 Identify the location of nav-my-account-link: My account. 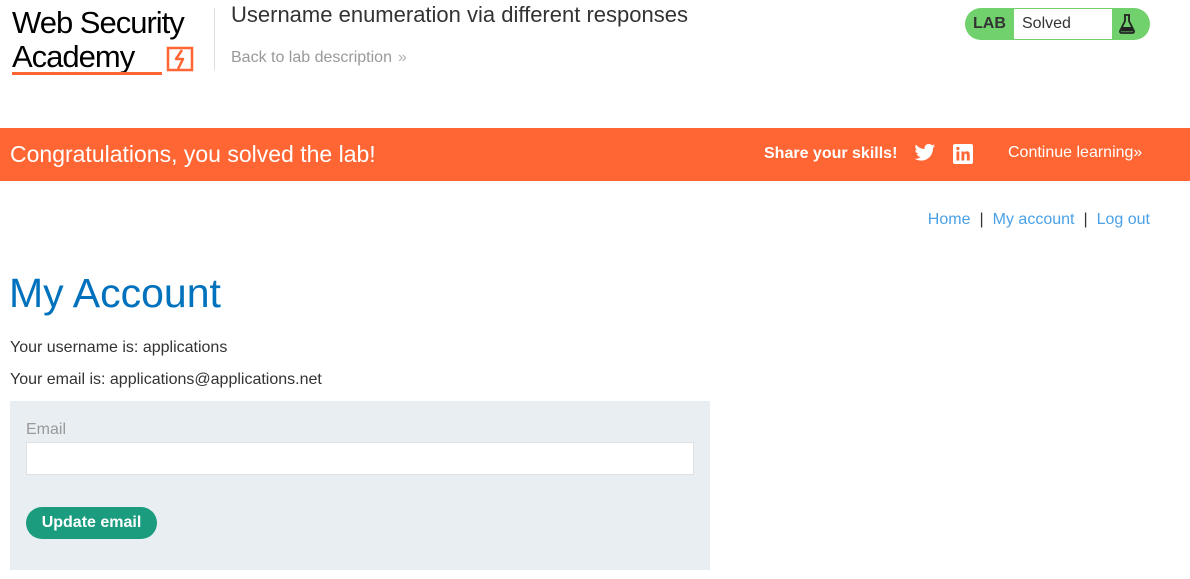
(1034, 219).